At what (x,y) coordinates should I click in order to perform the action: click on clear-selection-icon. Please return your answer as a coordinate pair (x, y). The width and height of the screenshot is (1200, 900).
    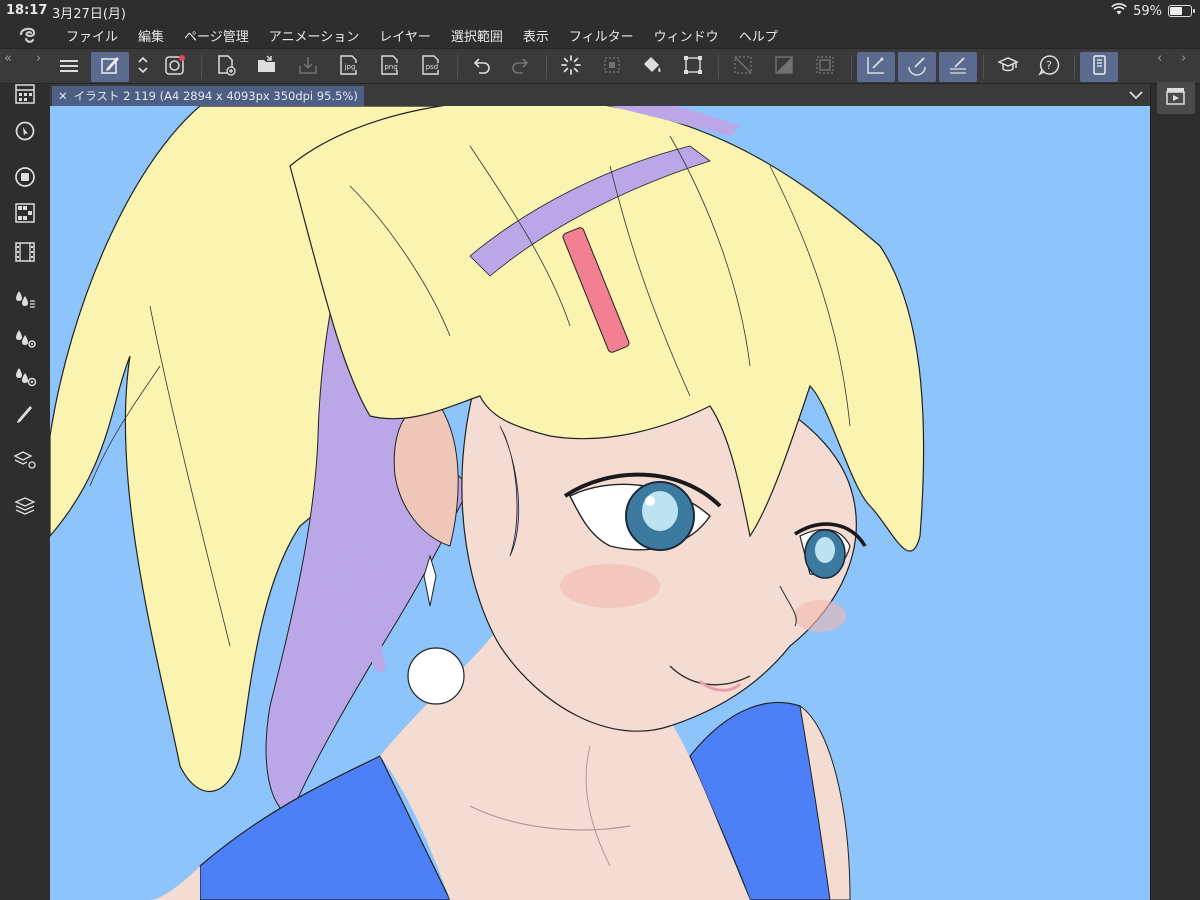
    Looking at the image, I should click on (612, 67).